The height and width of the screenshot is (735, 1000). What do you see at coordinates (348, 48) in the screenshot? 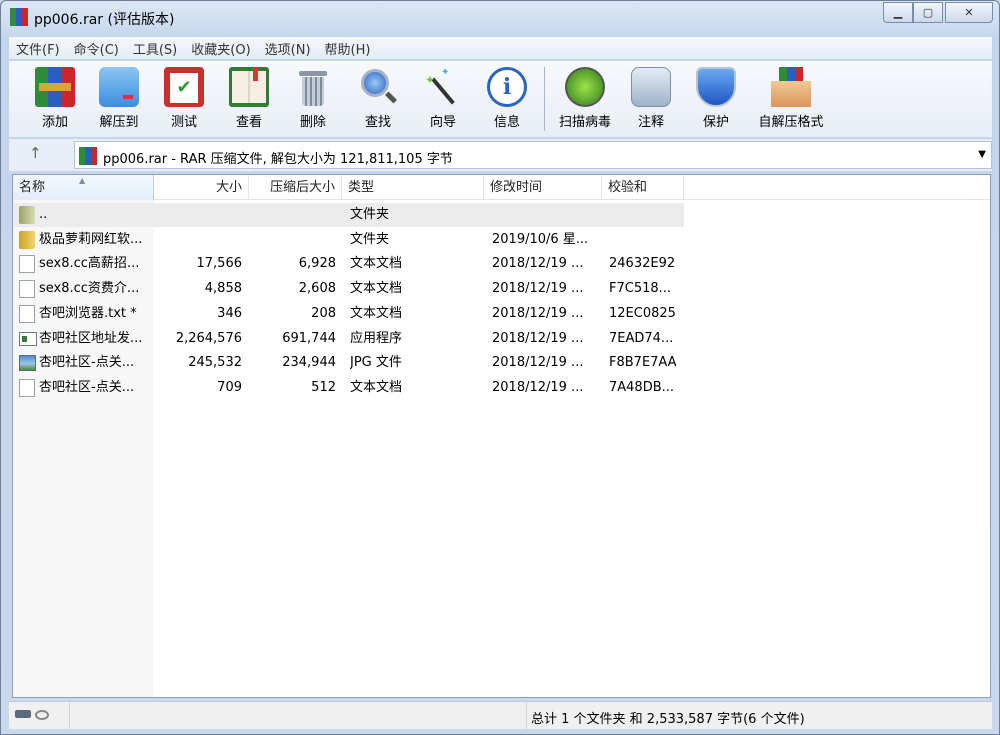
I see `menu-help: 帮助(H)` at bounding box center [348, 48].